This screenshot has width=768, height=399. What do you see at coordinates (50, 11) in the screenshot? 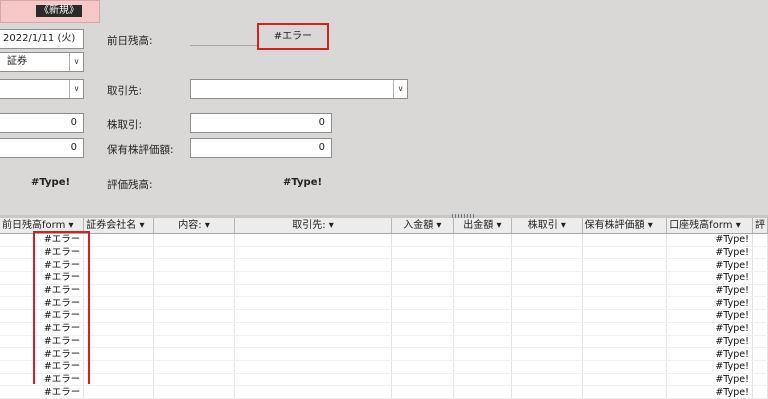
I see `new-record-button: 《新規》` at bounding box center [50, 11].